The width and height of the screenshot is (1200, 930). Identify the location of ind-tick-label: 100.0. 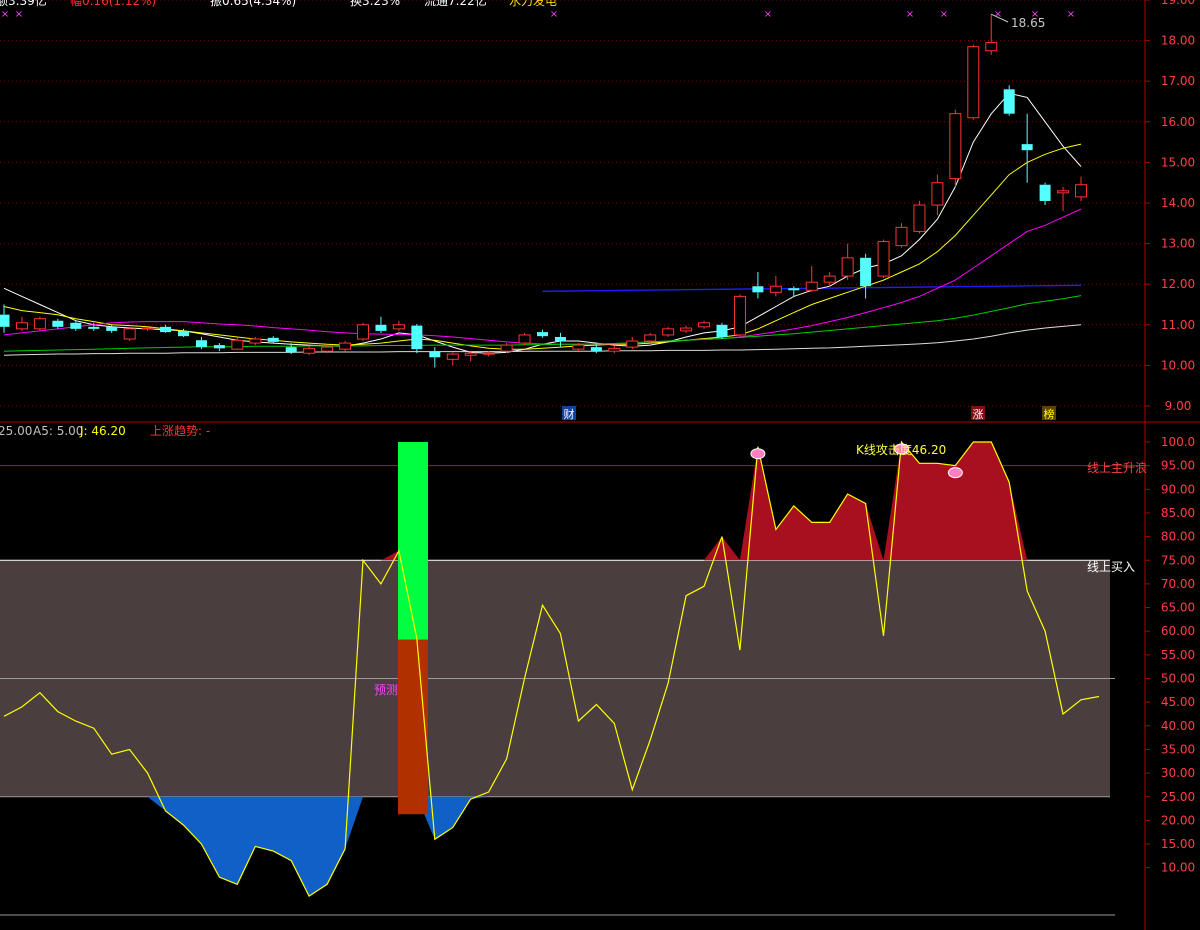
(1178, 442).